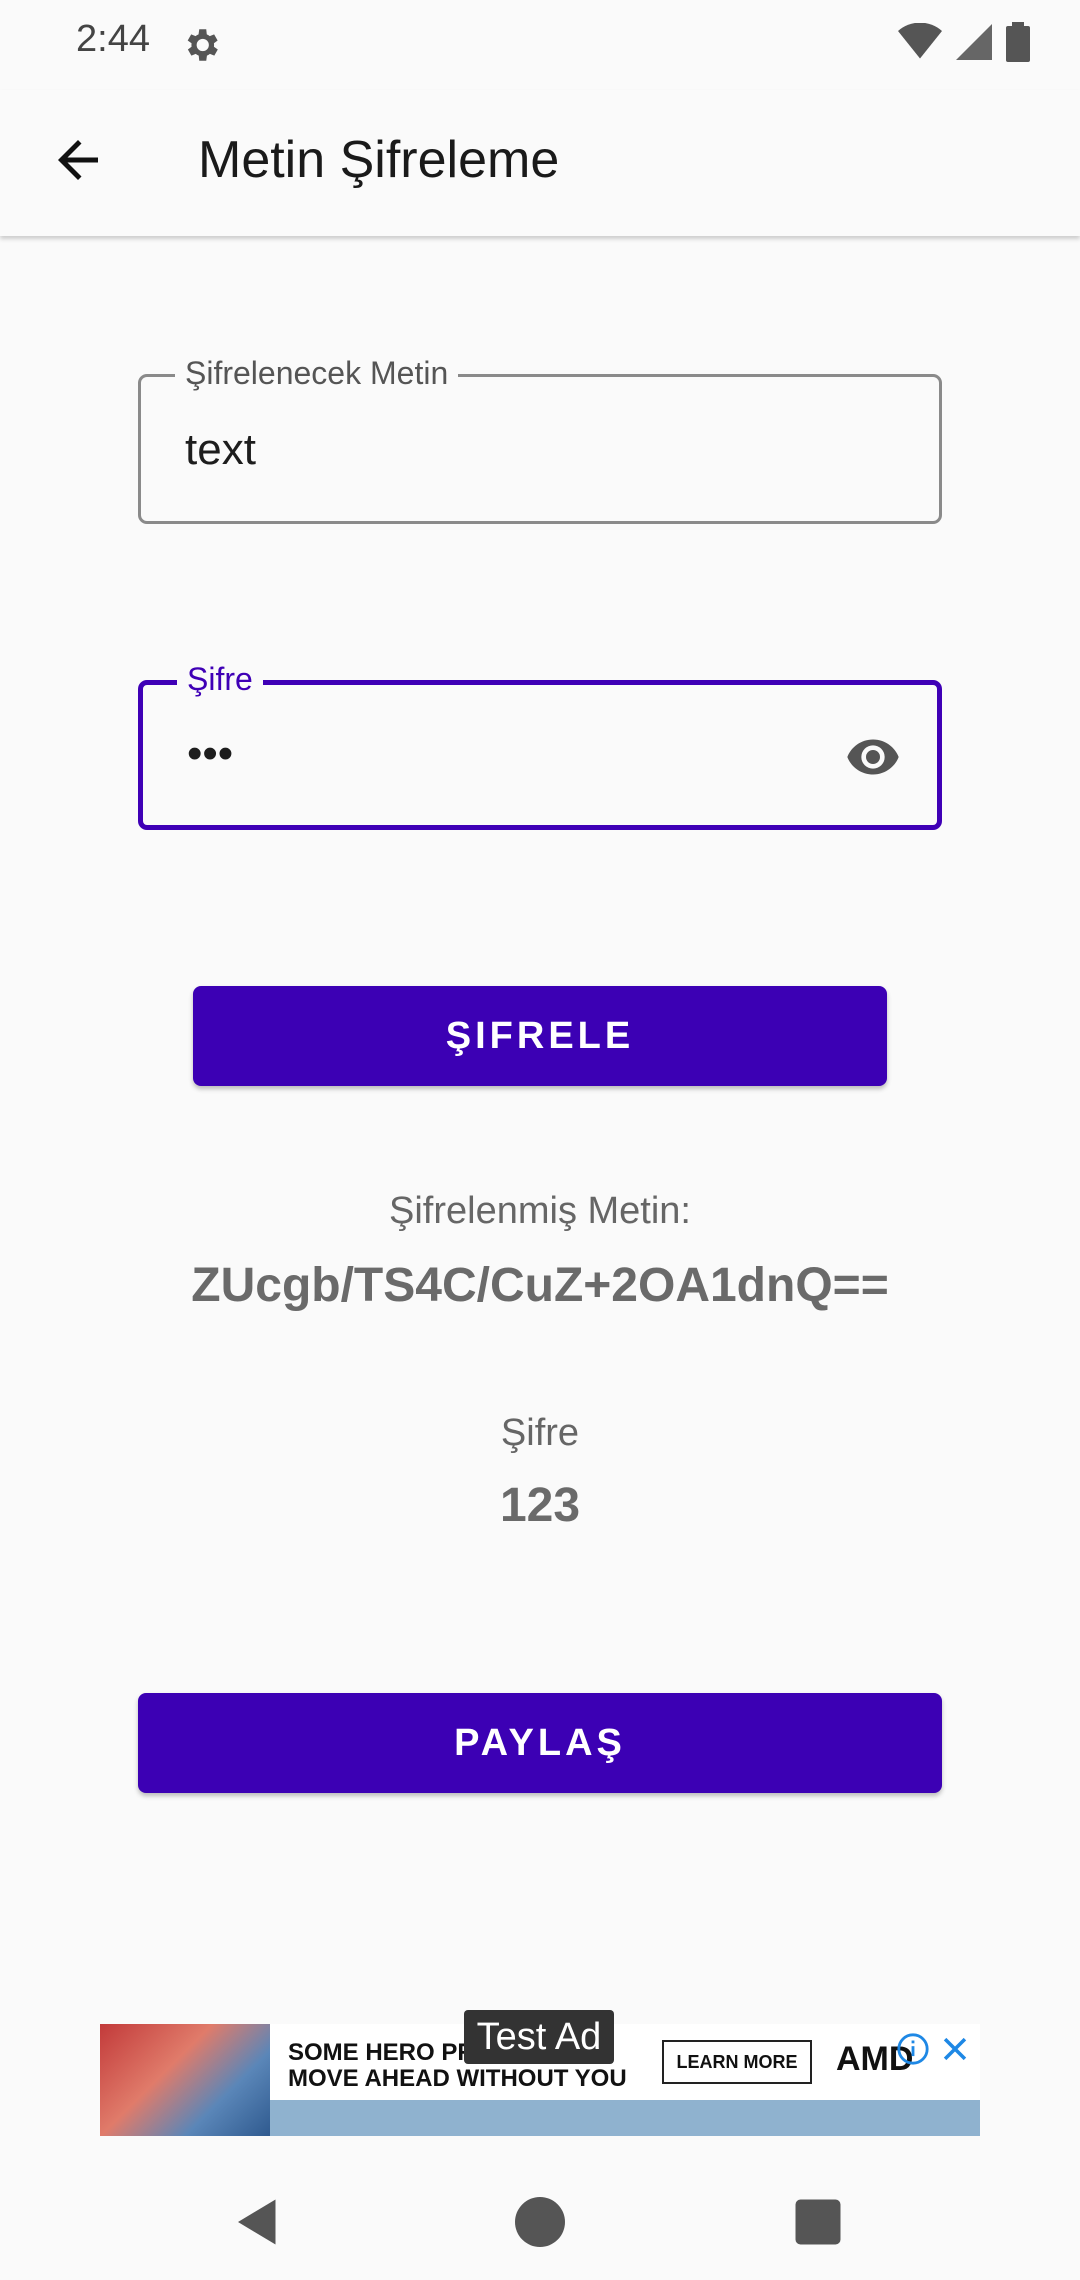 The height and width of the screenshot is (2280, 1080). What do you see at coordinates (540, 1743) in the screenshot?
I see `share-button: PAYLAŞ` at bounding box center [540, 1743].